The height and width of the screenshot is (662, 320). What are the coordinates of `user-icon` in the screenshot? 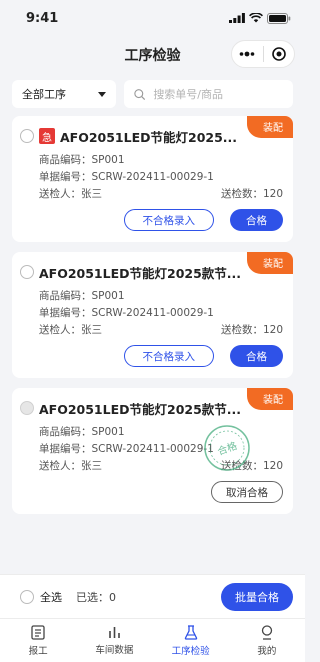 It's located at (267, 632).